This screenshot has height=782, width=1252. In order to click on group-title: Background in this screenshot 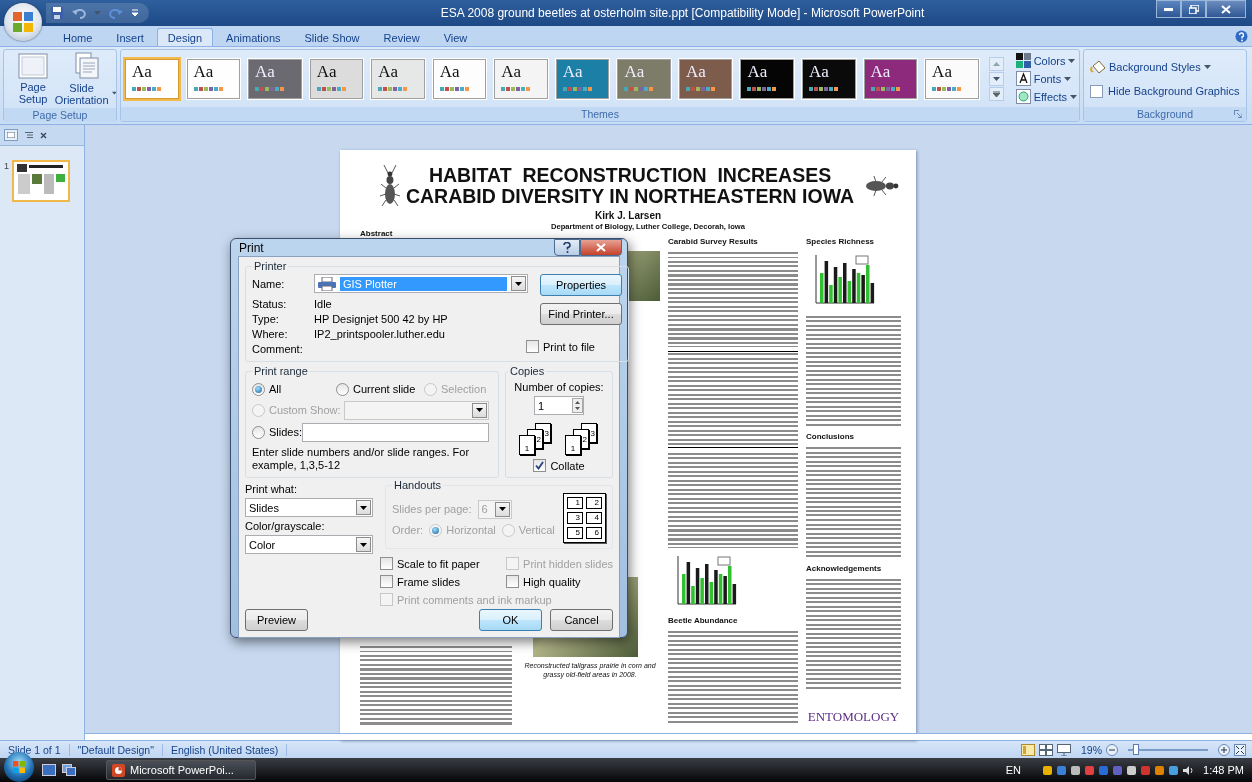, I will do `click(1165, 114)`.